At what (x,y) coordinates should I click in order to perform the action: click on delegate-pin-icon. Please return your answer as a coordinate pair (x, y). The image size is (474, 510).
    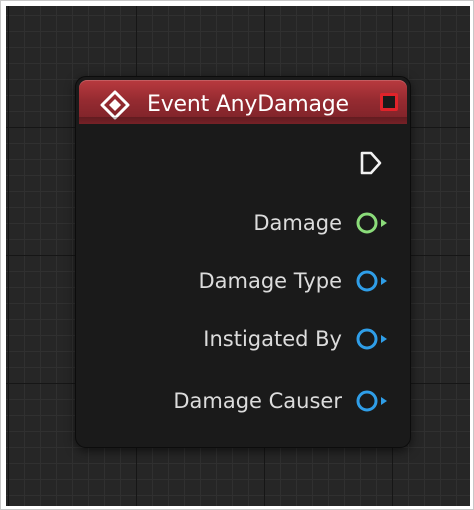
    Looking at the image, I should click on (389, 102).